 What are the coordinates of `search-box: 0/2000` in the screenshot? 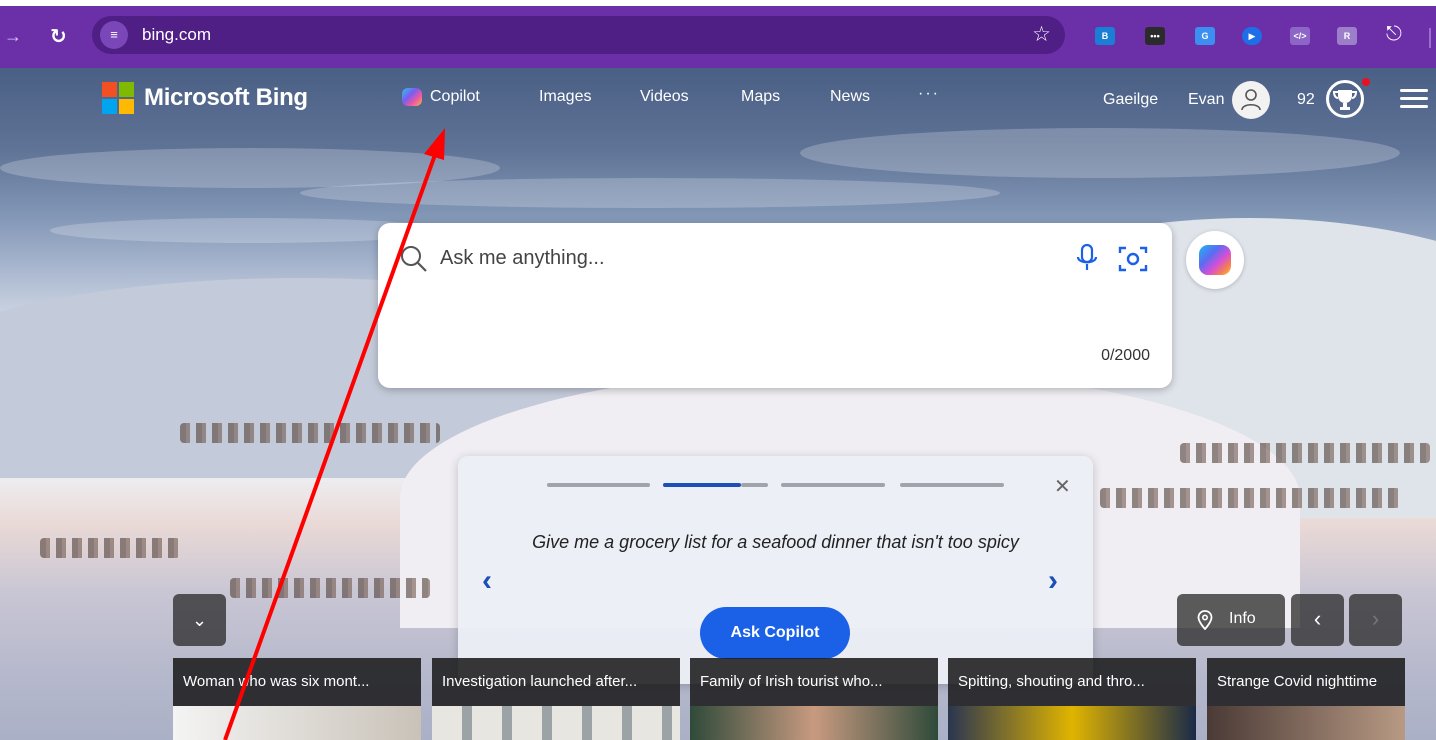 It's located at (775, 305).